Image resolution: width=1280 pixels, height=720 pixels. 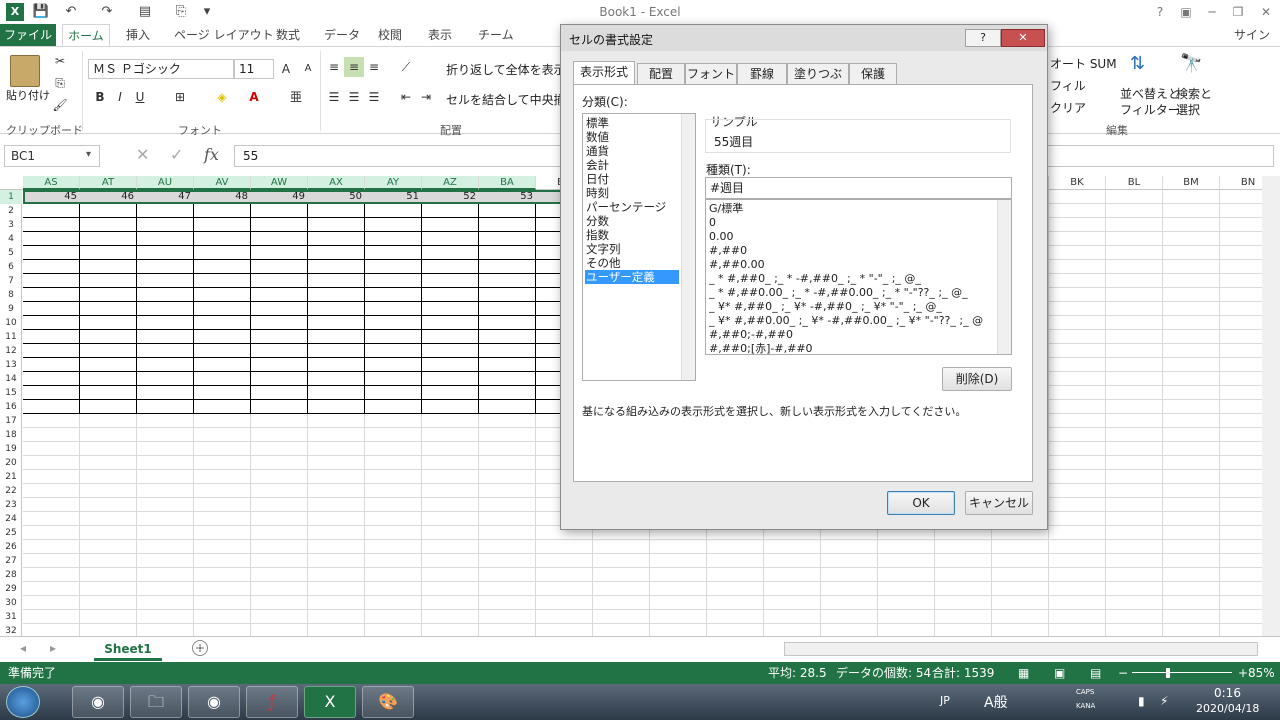 I want to click on category-item: 数値, so click(x=632, y=137).